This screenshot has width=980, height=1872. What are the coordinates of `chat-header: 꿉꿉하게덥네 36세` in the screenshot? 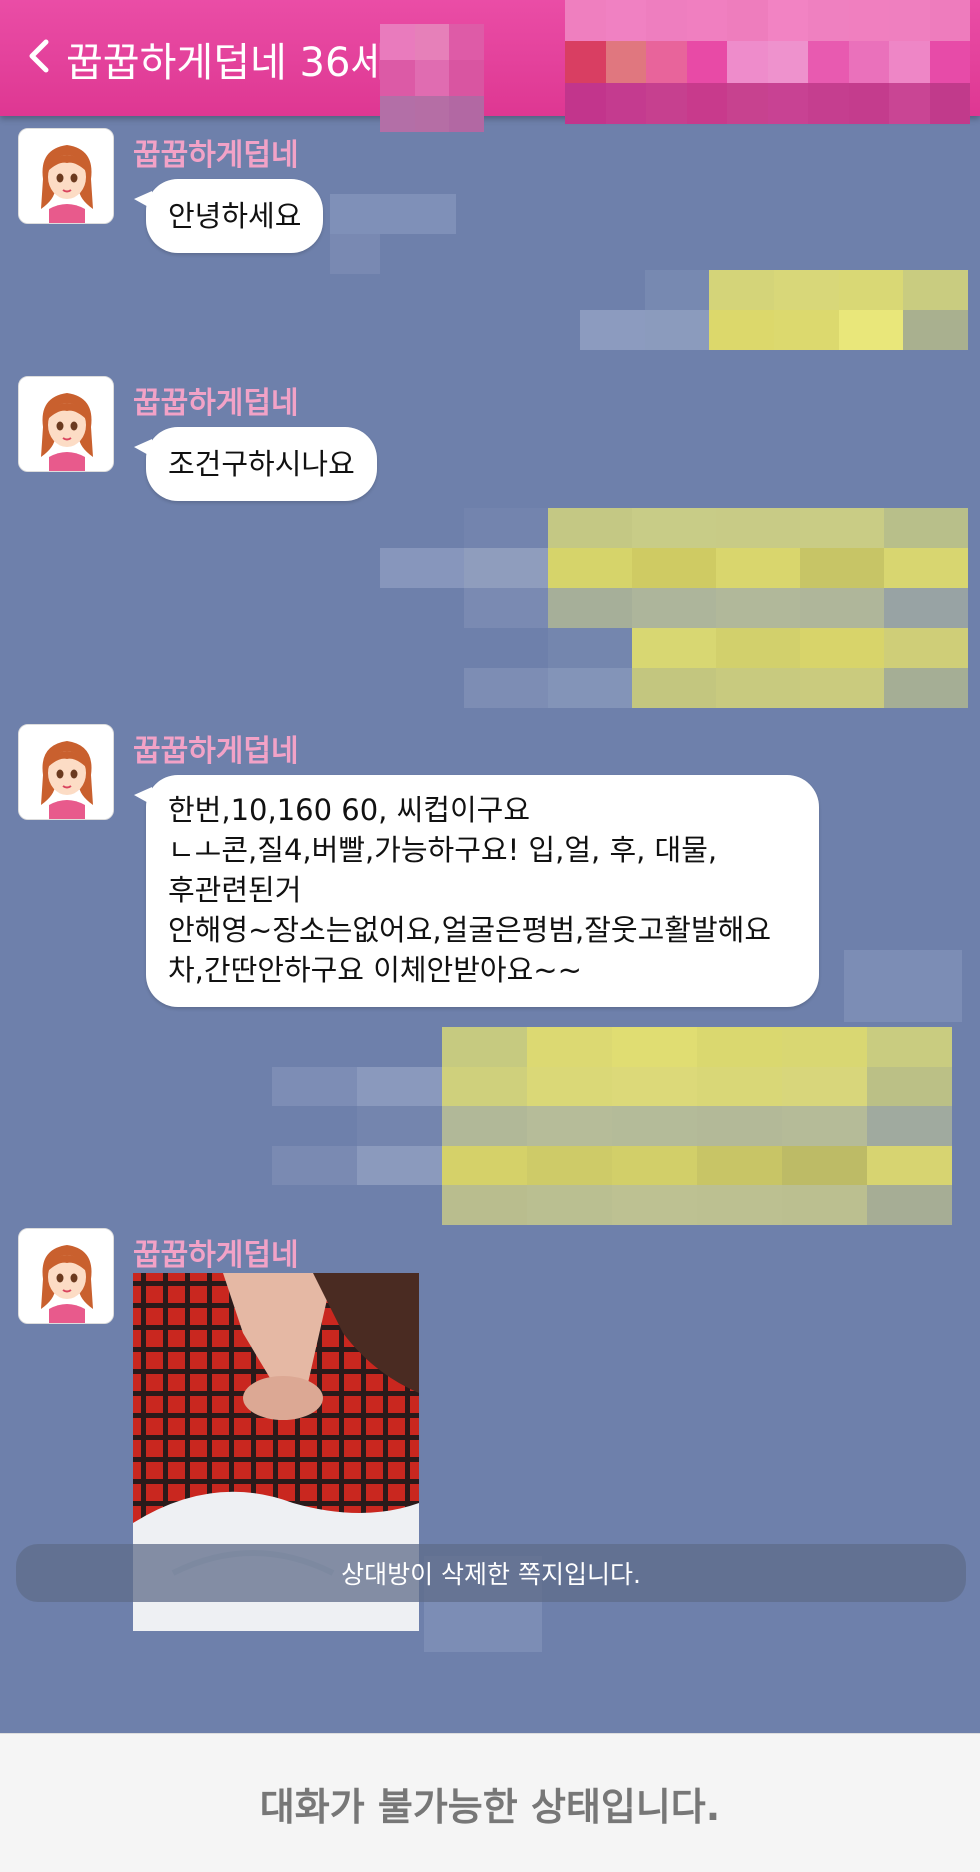 It's located at (490, 66).